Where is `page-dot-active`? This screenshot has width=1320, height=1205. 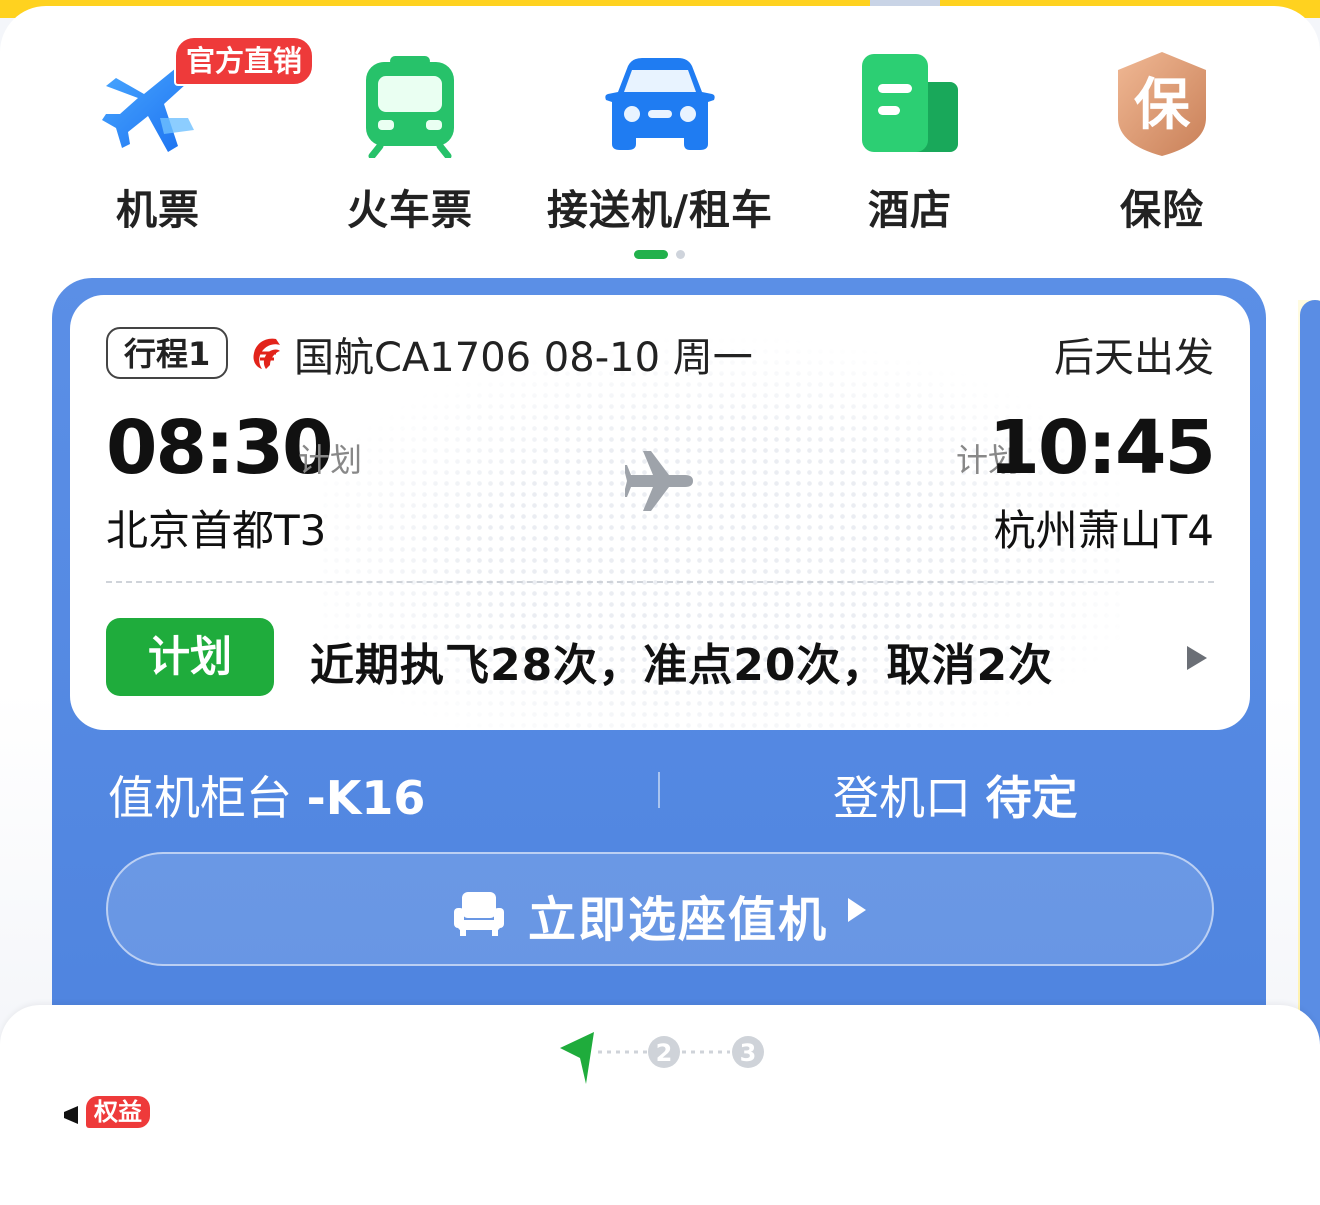 page-dot-active is located at coordinates (651, 254).